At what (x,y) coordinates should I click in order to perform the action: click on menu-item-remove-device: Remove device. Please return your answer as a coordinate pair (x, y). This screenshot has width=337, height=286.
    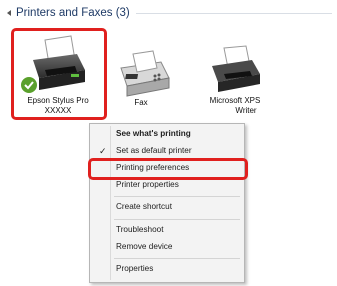
    Looking at the image, I should click on (167, 247).